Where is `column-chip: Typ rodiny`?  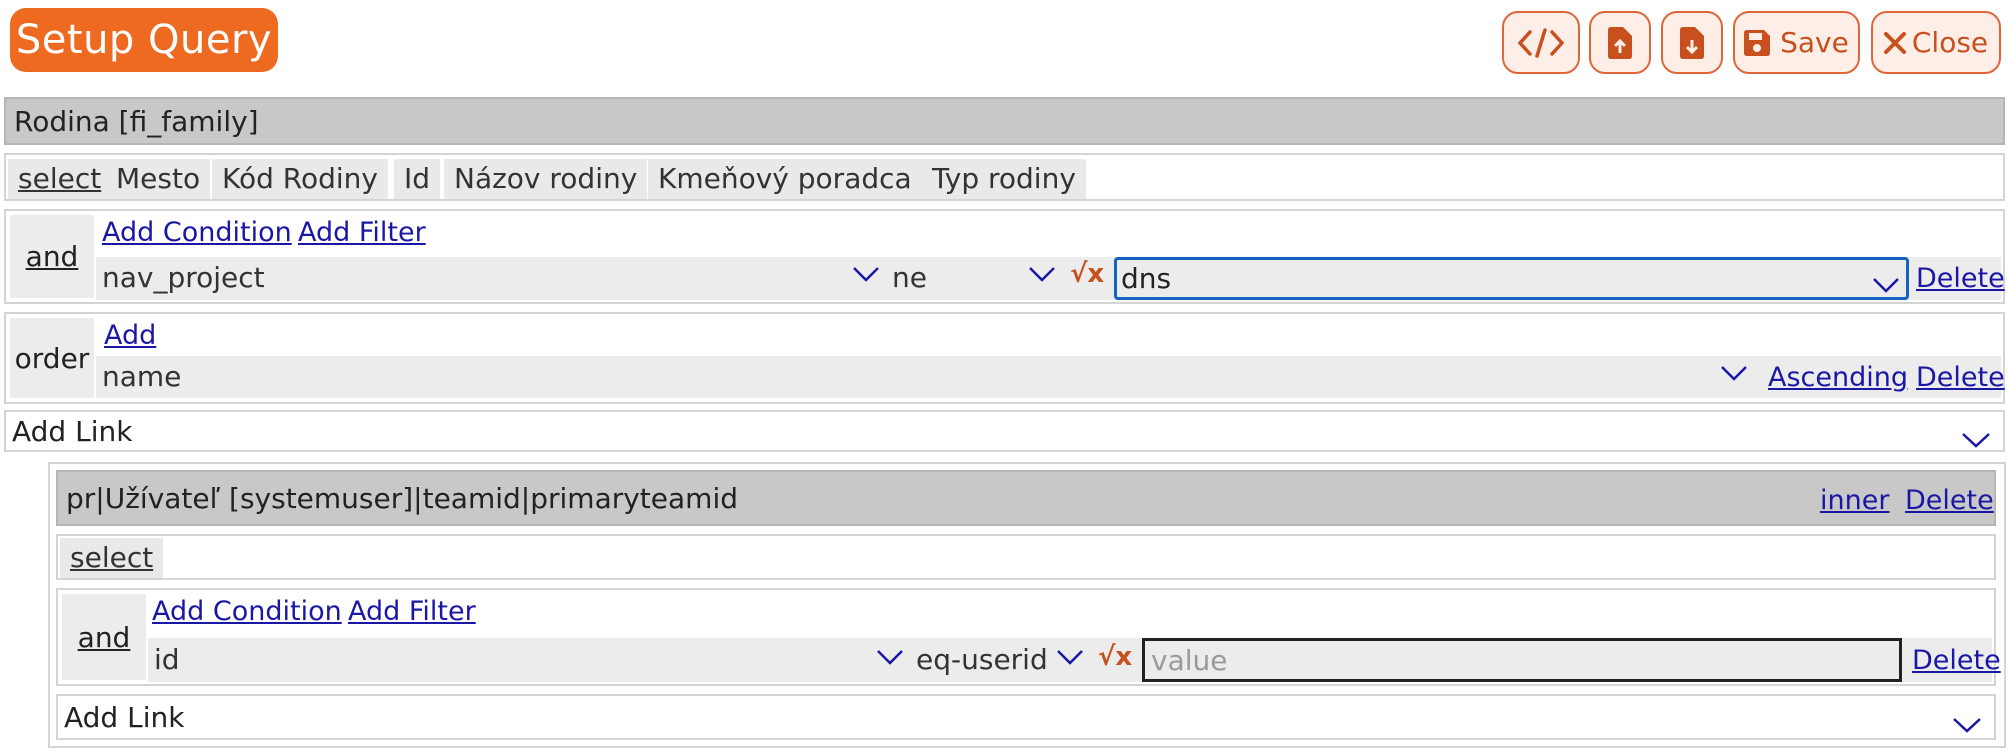
column-chip: Typ rodiny is located at coordinates (1004, 179).